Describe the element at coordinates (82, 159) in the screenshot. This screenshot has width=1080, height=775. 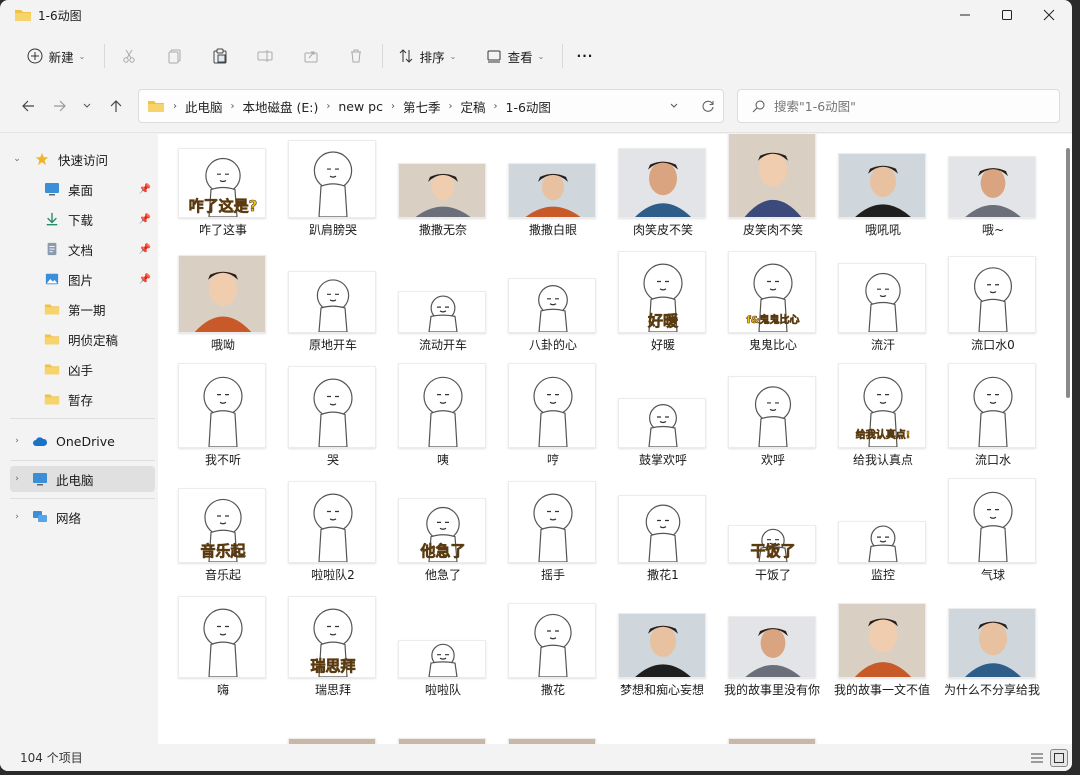
I see `sidebar-item-quick-access: ⌄ 快速访问` at that location.